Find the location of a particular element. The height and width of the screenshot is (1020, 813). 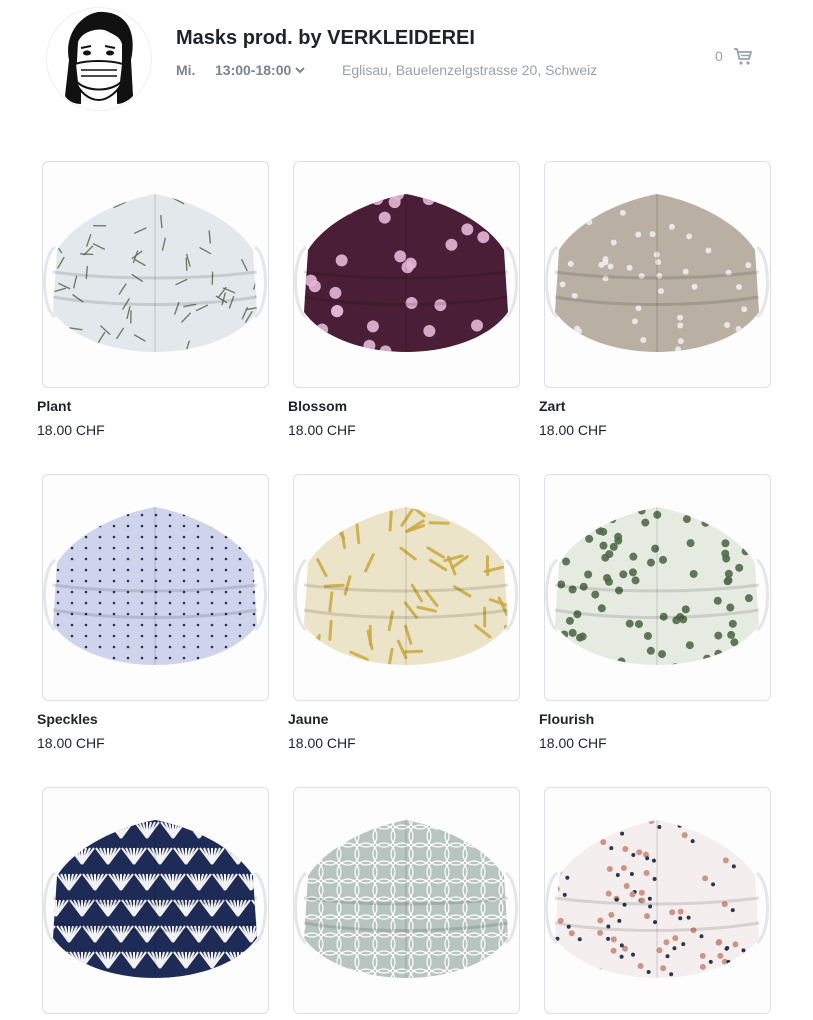

product-name: Zart is located at coordinates (552, 406).